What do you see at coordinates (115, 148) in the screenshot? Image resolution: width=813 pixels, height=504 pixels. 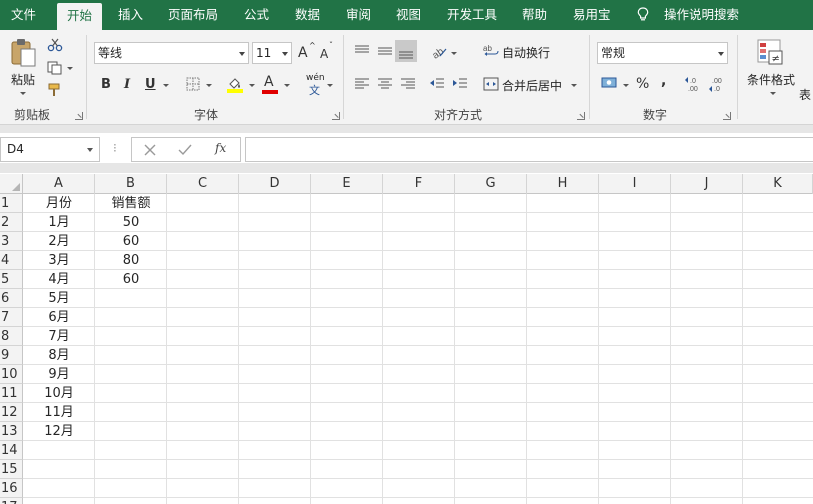 I see `formula-bar-grip-icon: ⁝` at bounding box center [115, 148].